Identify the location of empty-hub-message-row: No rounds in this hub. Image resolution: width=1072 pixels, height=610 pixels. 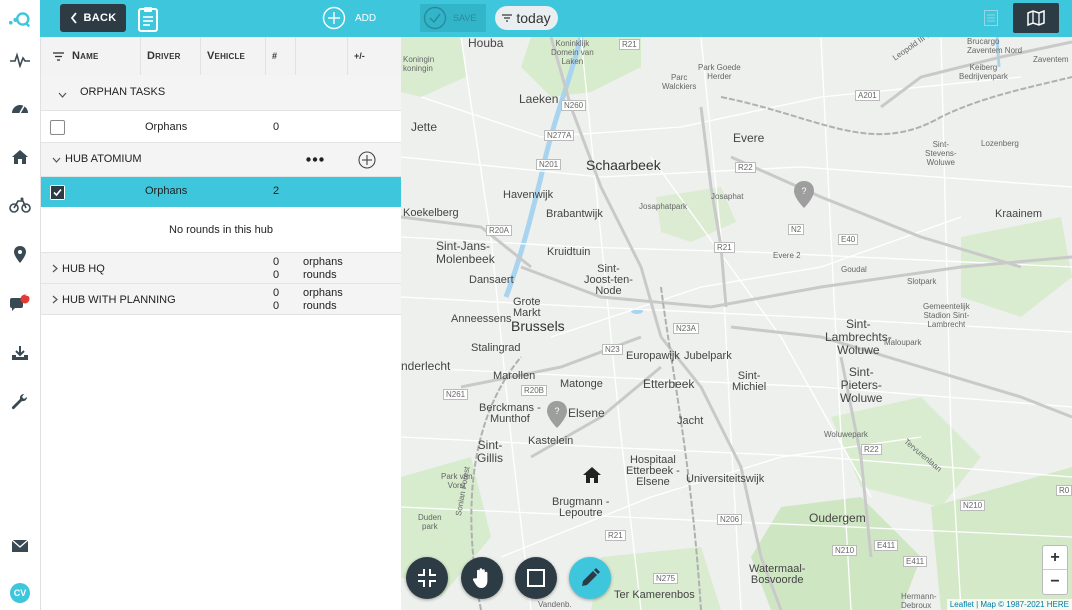
(221, 230).